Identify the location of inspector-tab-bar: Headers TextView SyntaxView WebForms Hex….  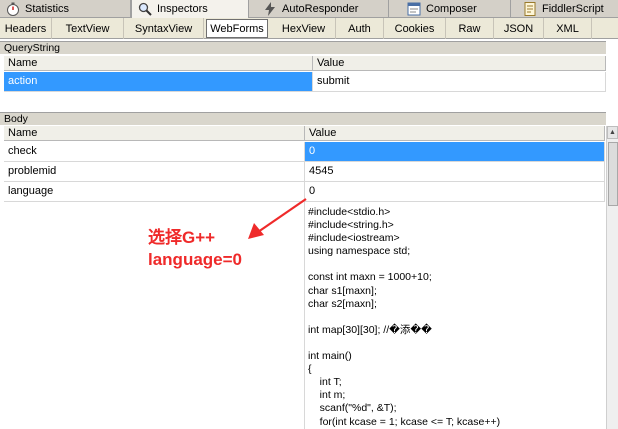
(309, 28).